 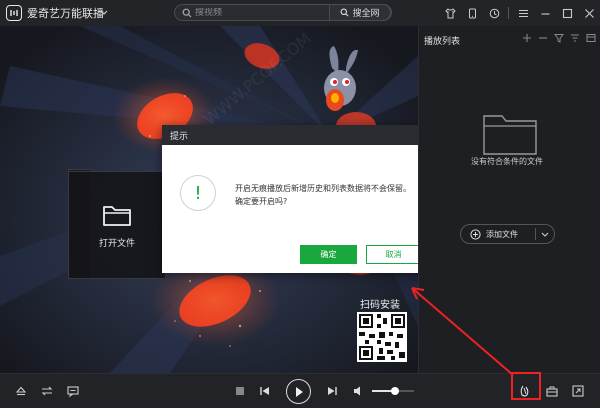 What do you see at coordinates (575, 38) in the screenshot?
I see `sort-icon` at bounding box center [575, 38].